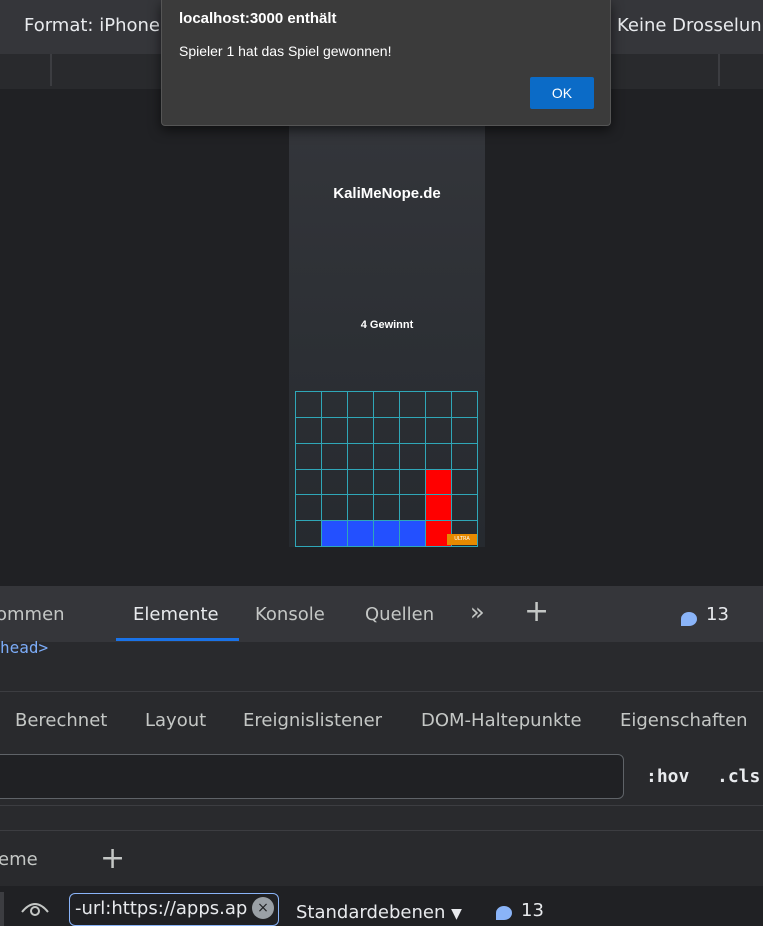 The image size is (763, 926). I want to click on tab-computed: Berechnet, so click(61, 720).